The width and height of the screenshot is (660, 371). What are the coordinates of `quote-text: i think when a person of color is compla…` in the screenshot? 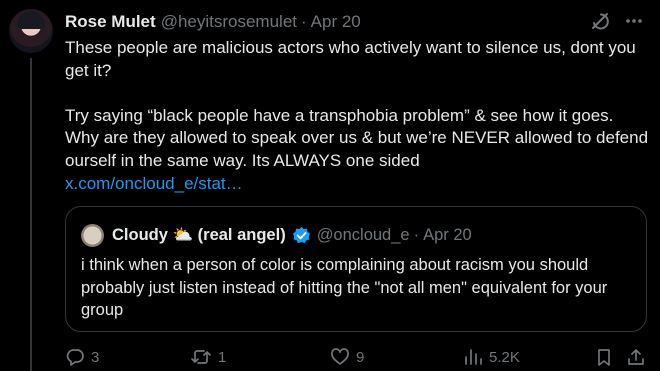 It's located at (344, 287).